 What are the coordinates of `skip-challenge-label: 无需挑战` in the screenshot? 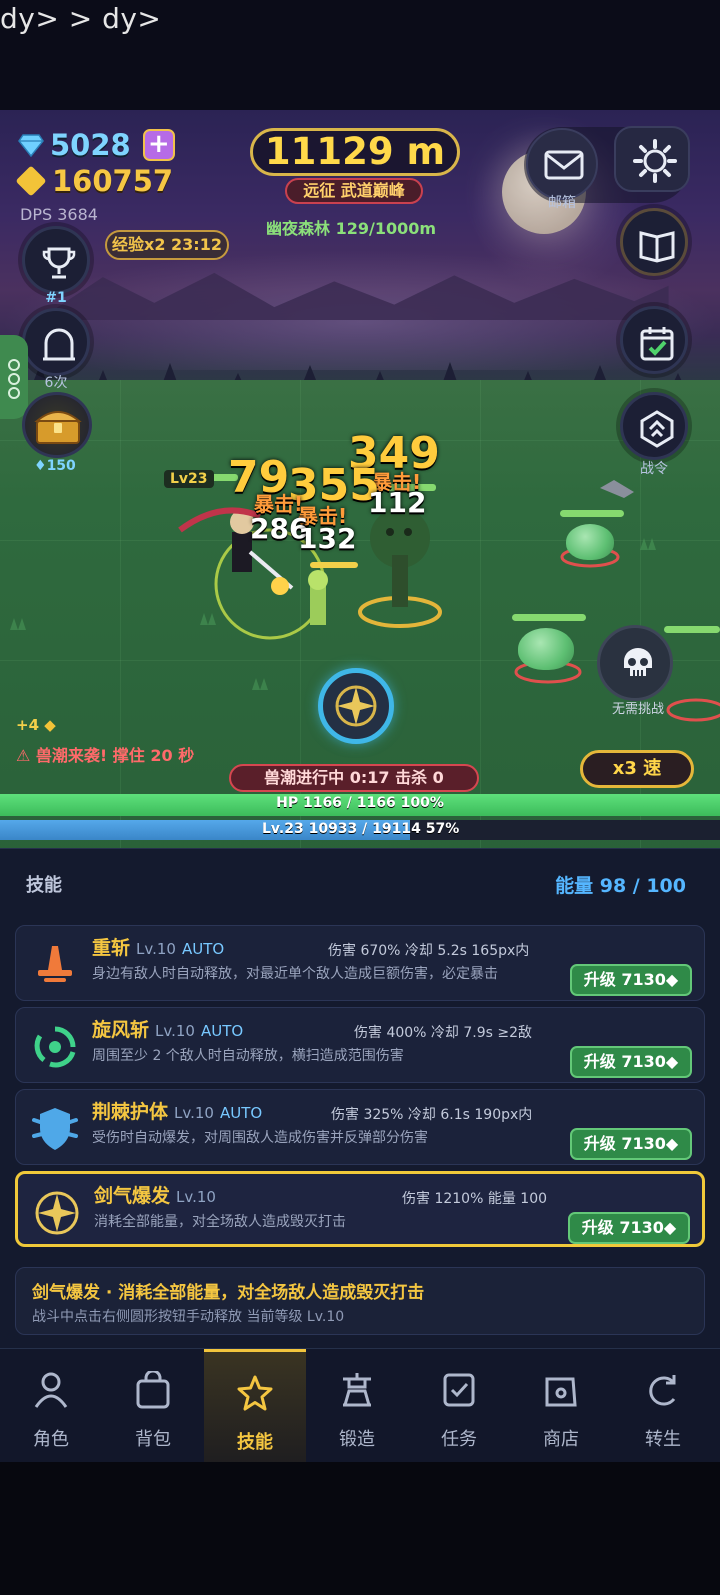 It's located at (637, 709).